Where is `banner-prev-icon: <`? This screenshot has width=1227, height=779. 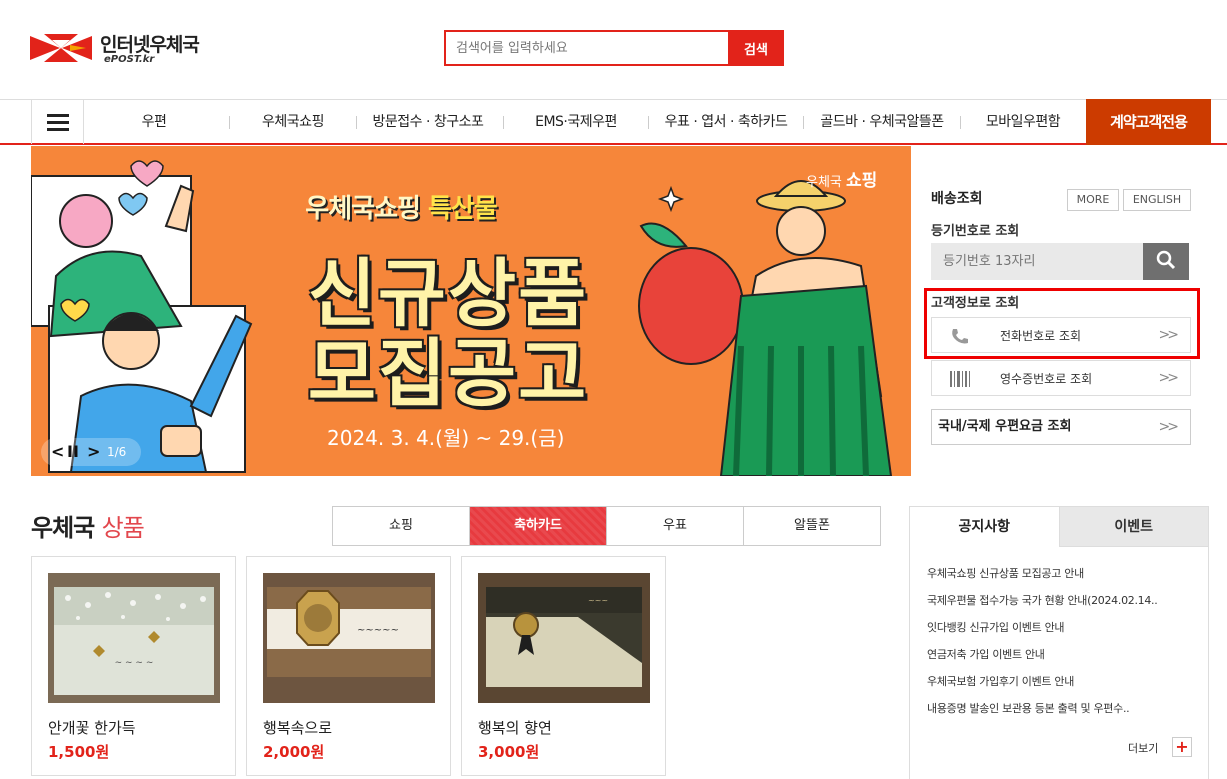 banner-prev-icon: < is located at coordinates (57, 452).